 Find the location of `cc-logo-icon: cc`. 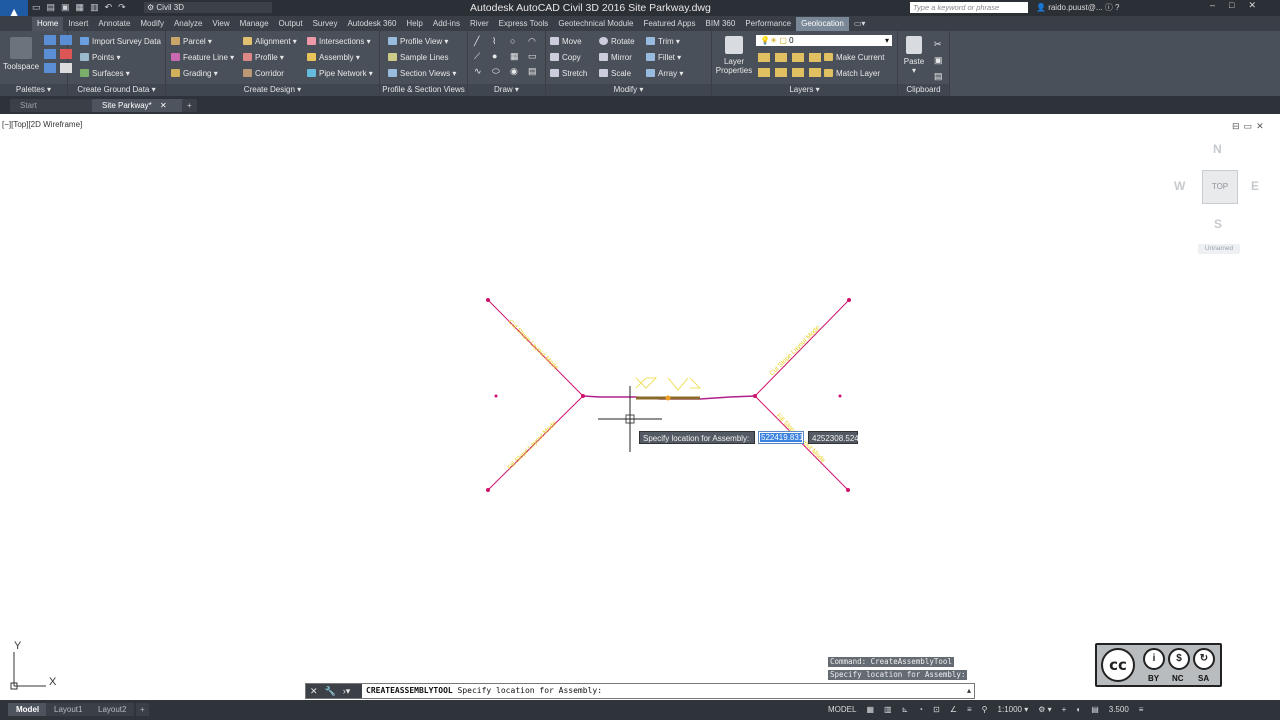

cc-logo-icon: cc is located at coordinates (1118, 665).